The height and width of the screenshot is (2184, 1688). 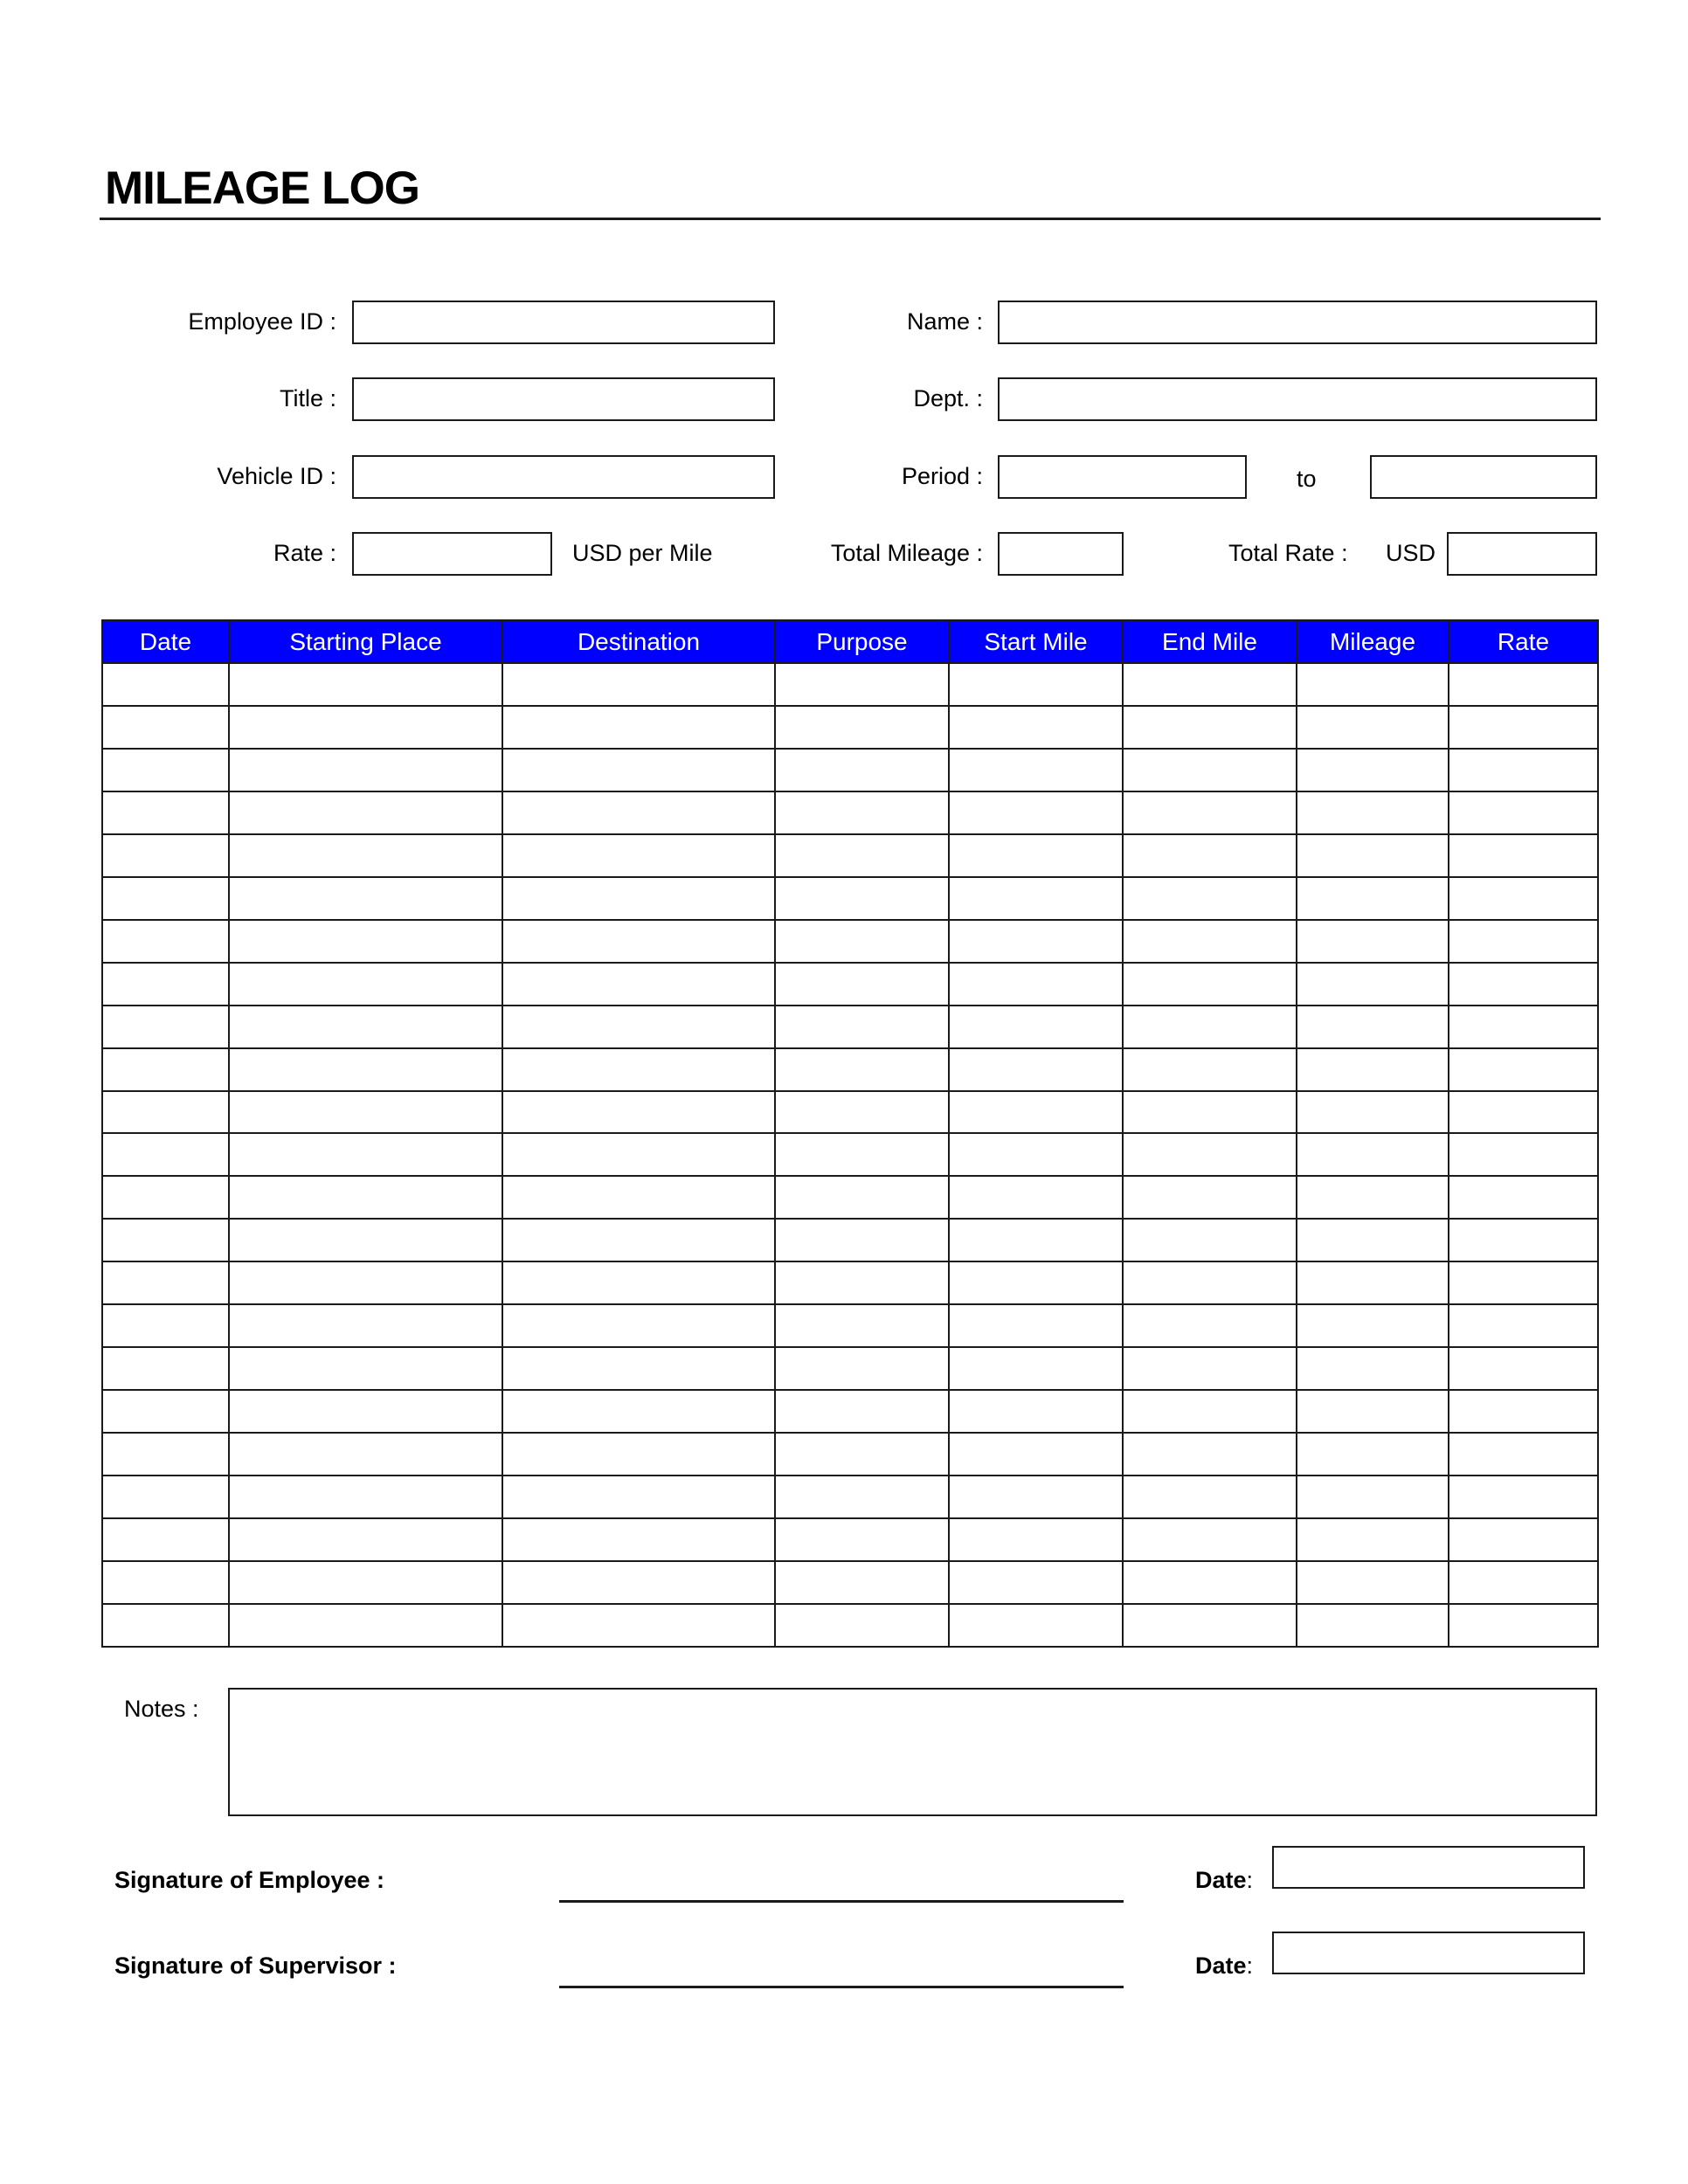 I want to click on employee-date-input, so click(x=1428, y=1867).